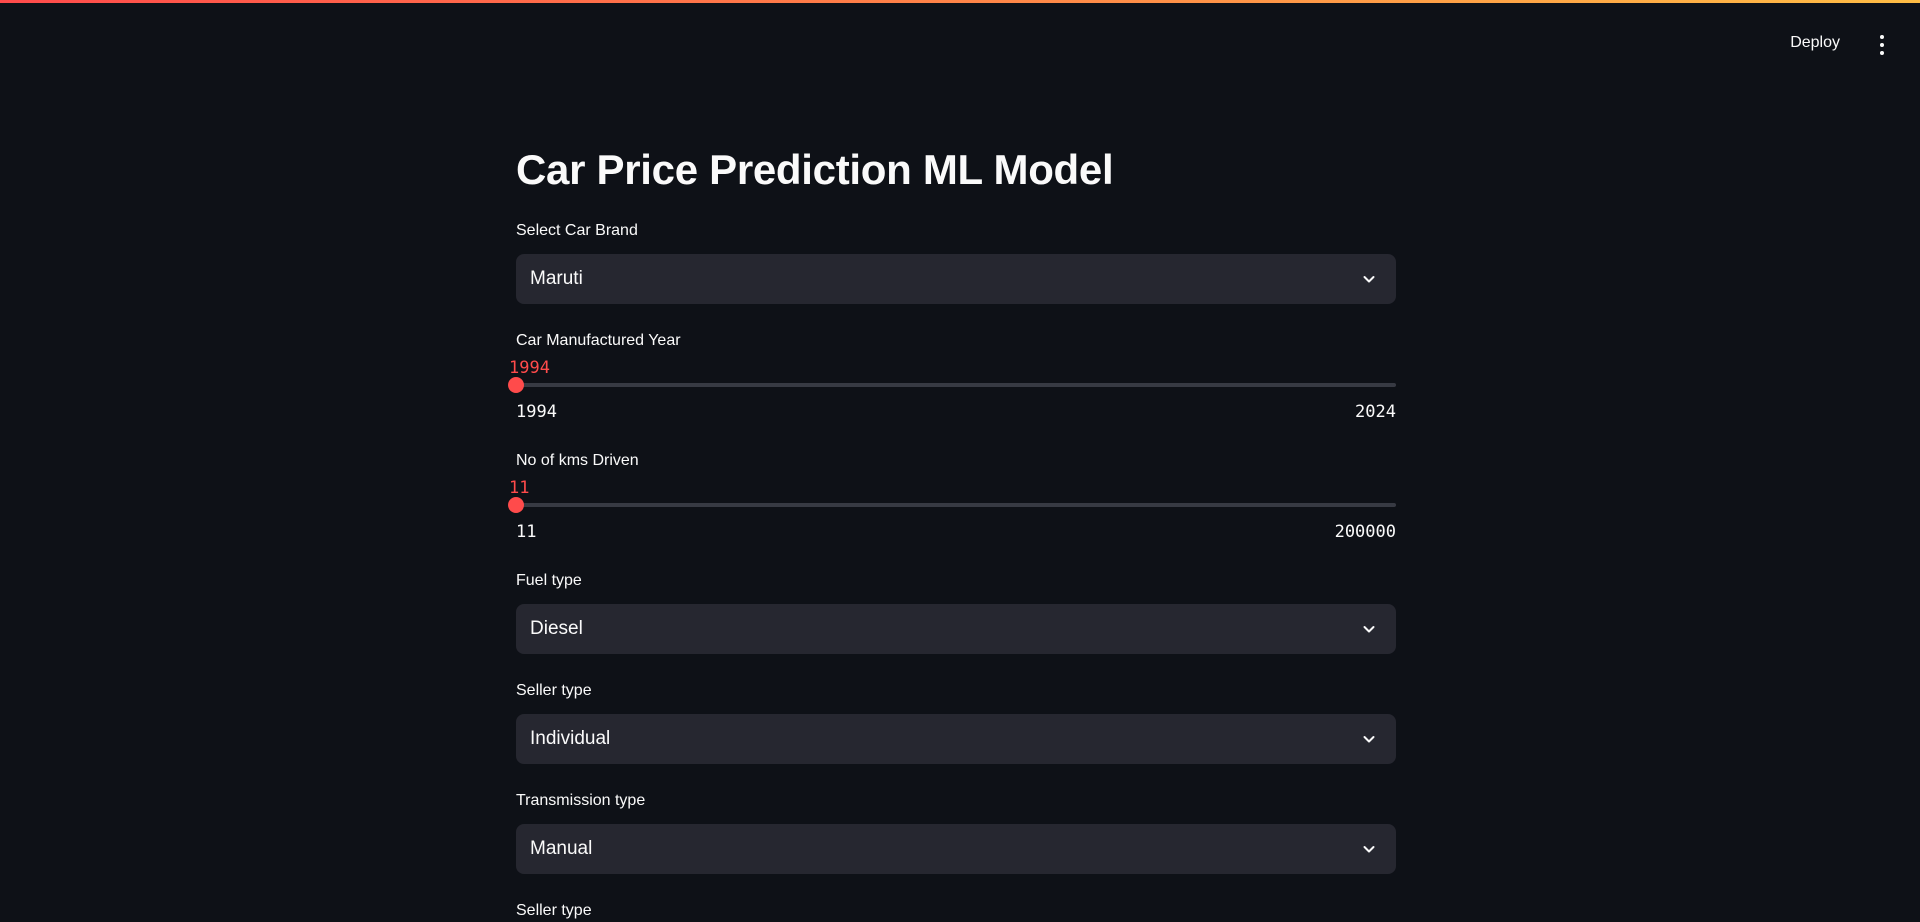  What do you see at coordinates (960, 30) in the screenshot?
I see `app-header: Deploy` at bounding box center [960, 30].